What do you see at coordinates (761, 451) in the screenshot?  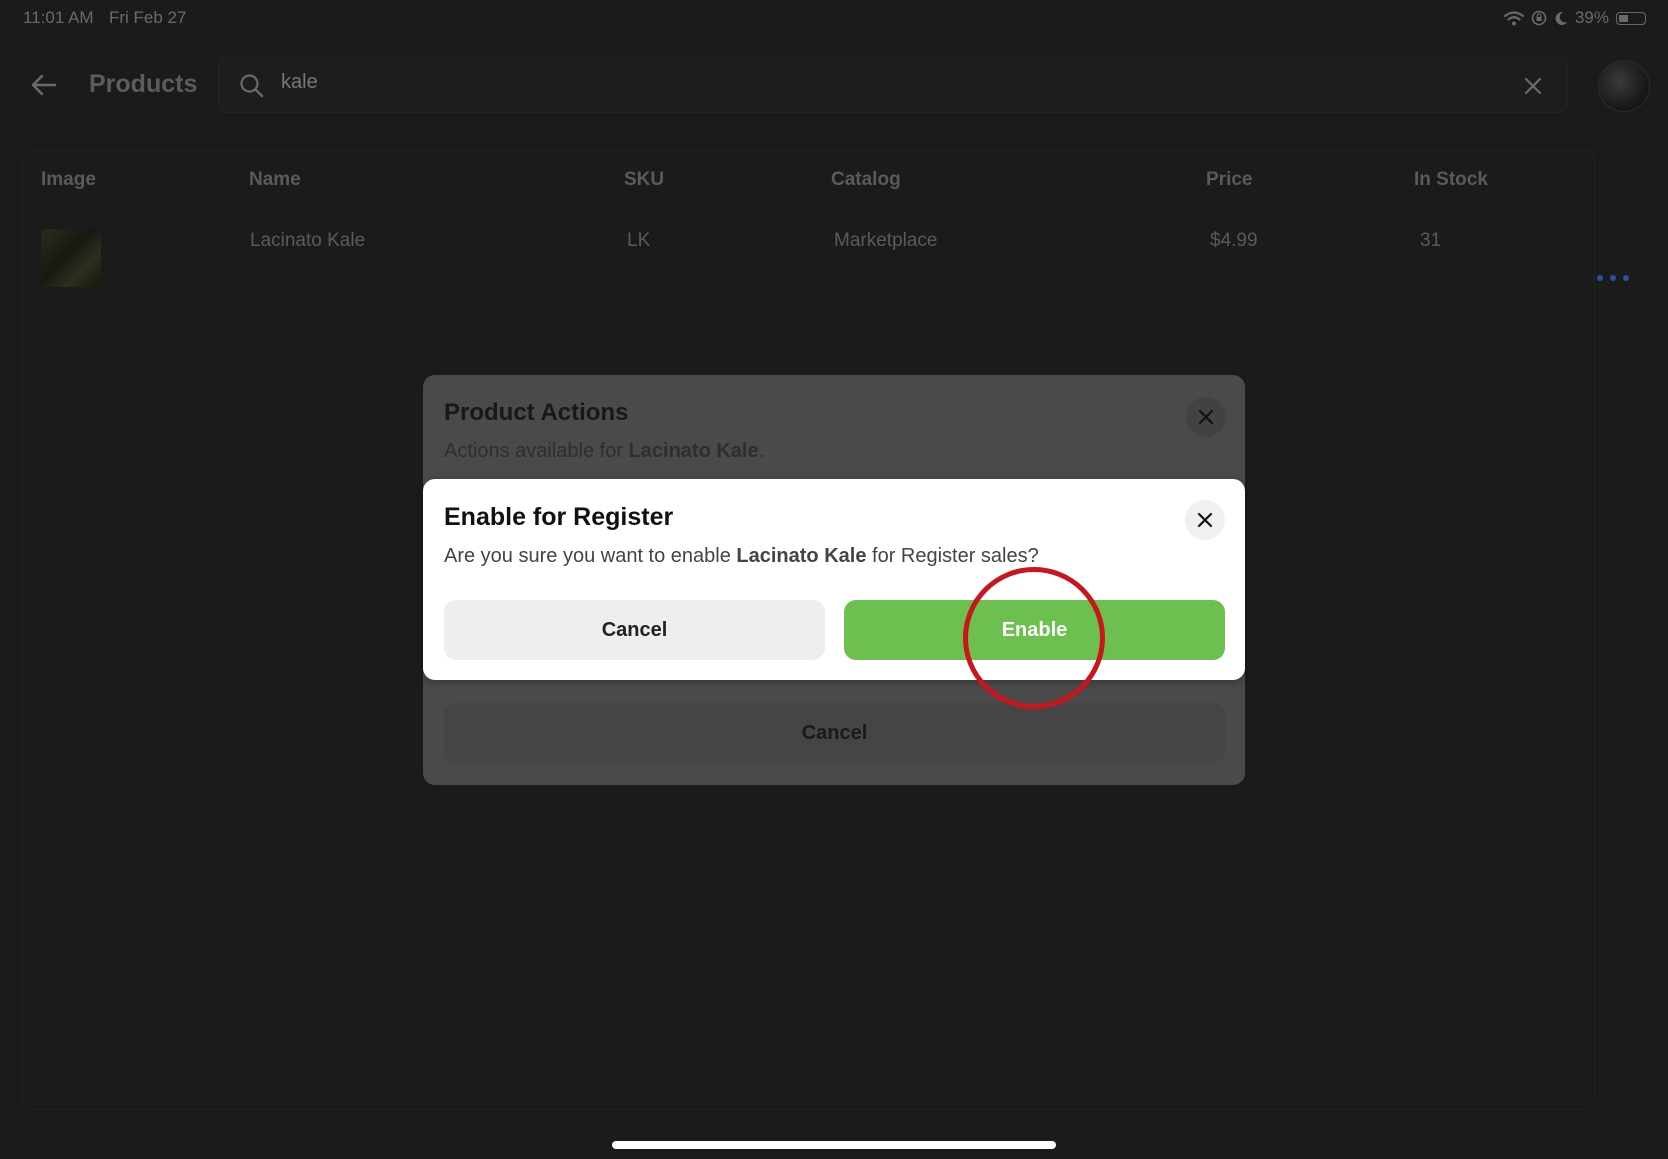 I see `subtitle-suffix: .` at bounding box center [761, 451].